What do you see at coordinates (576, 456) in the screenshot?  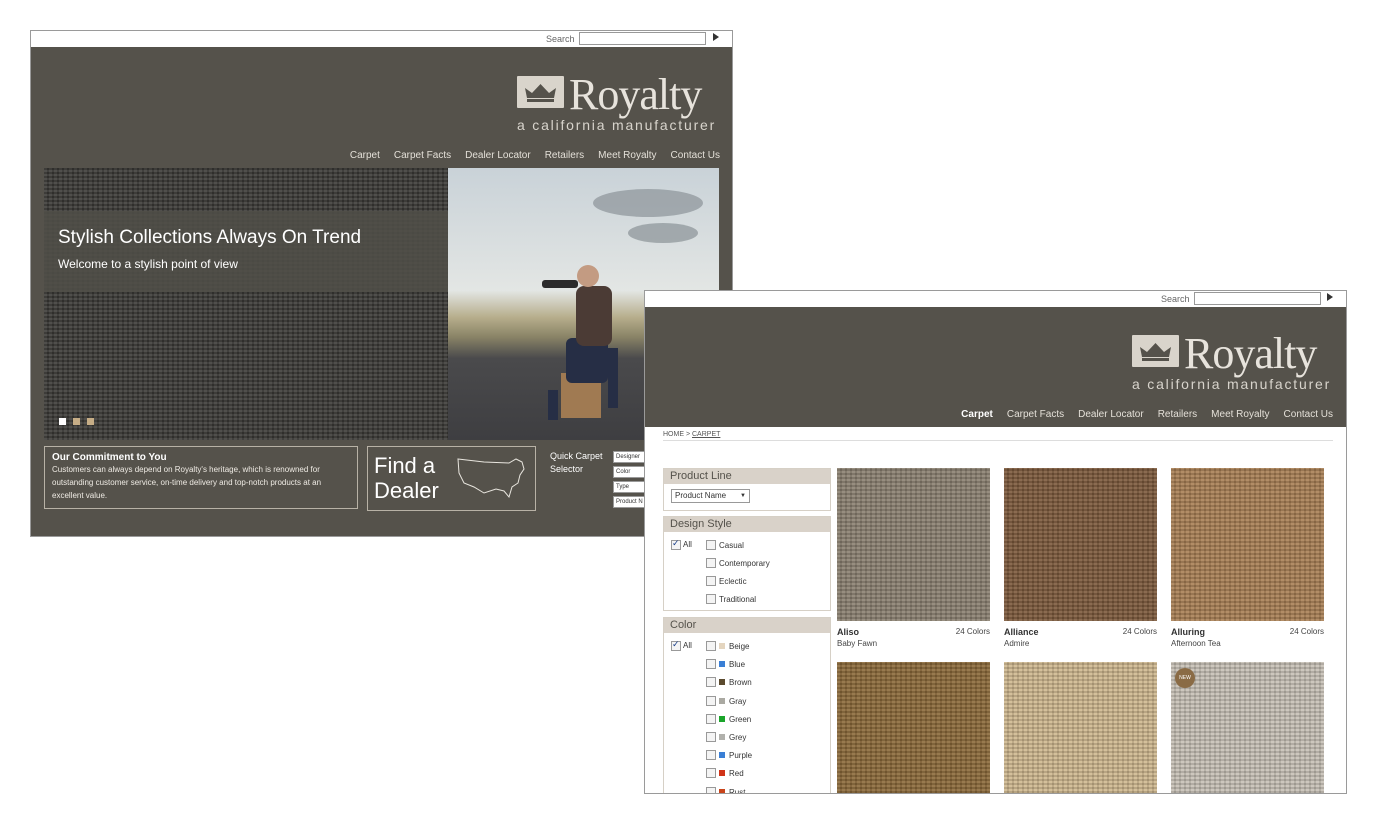 I see `quick-selector-line1: Quick Carpet` at bounding box center [576, 456].